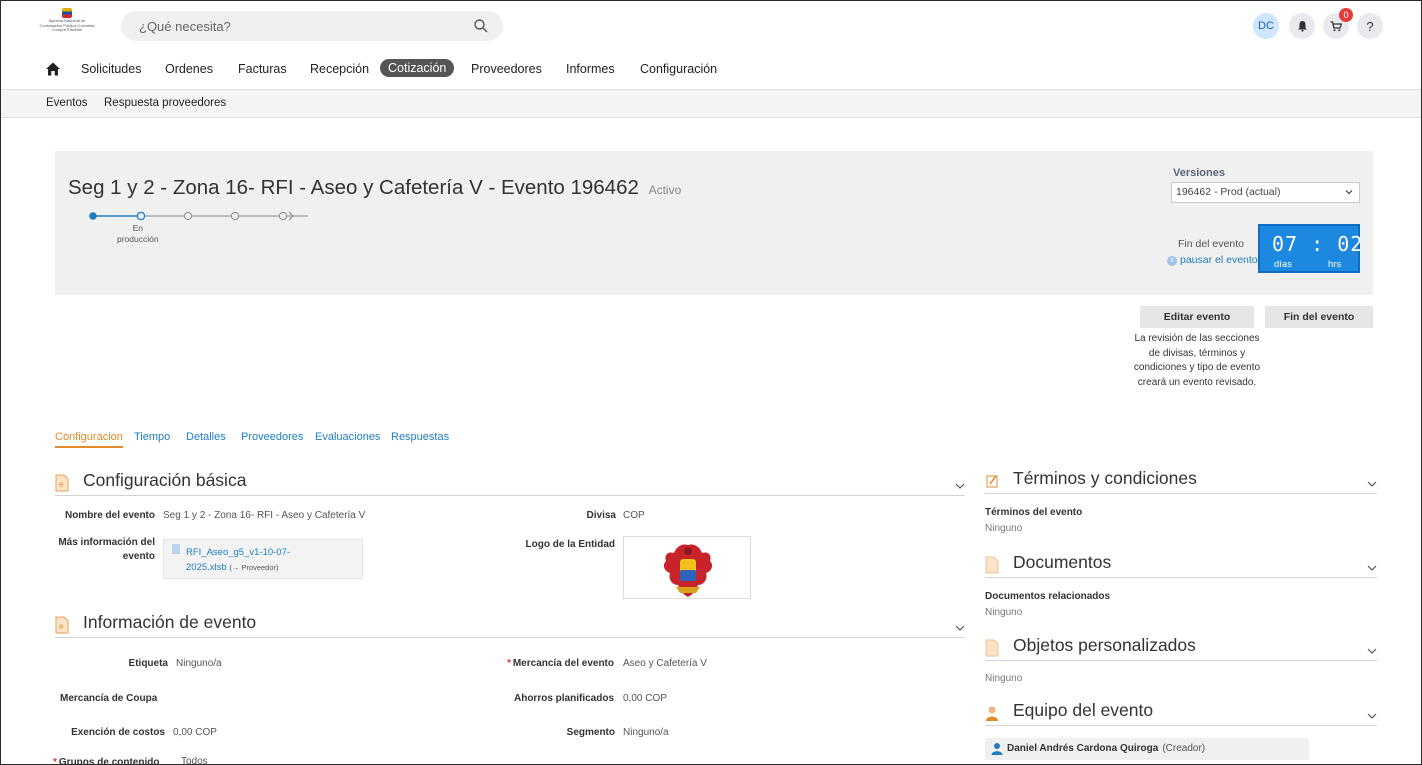 This screenshot has width=1422, height=765. What do you see at coordinates (195, 732) in the screenshot?
I see `exencion-value: 0,00 COP` at bounding box center [195, 732].